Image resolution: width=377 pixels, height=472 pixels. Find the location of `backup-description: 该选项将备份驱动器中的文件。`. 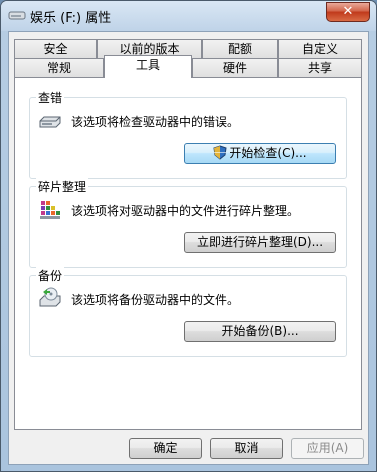

backup-description: 该选项将备份驱动器中的文件。 is located at coordinates (155, 300).